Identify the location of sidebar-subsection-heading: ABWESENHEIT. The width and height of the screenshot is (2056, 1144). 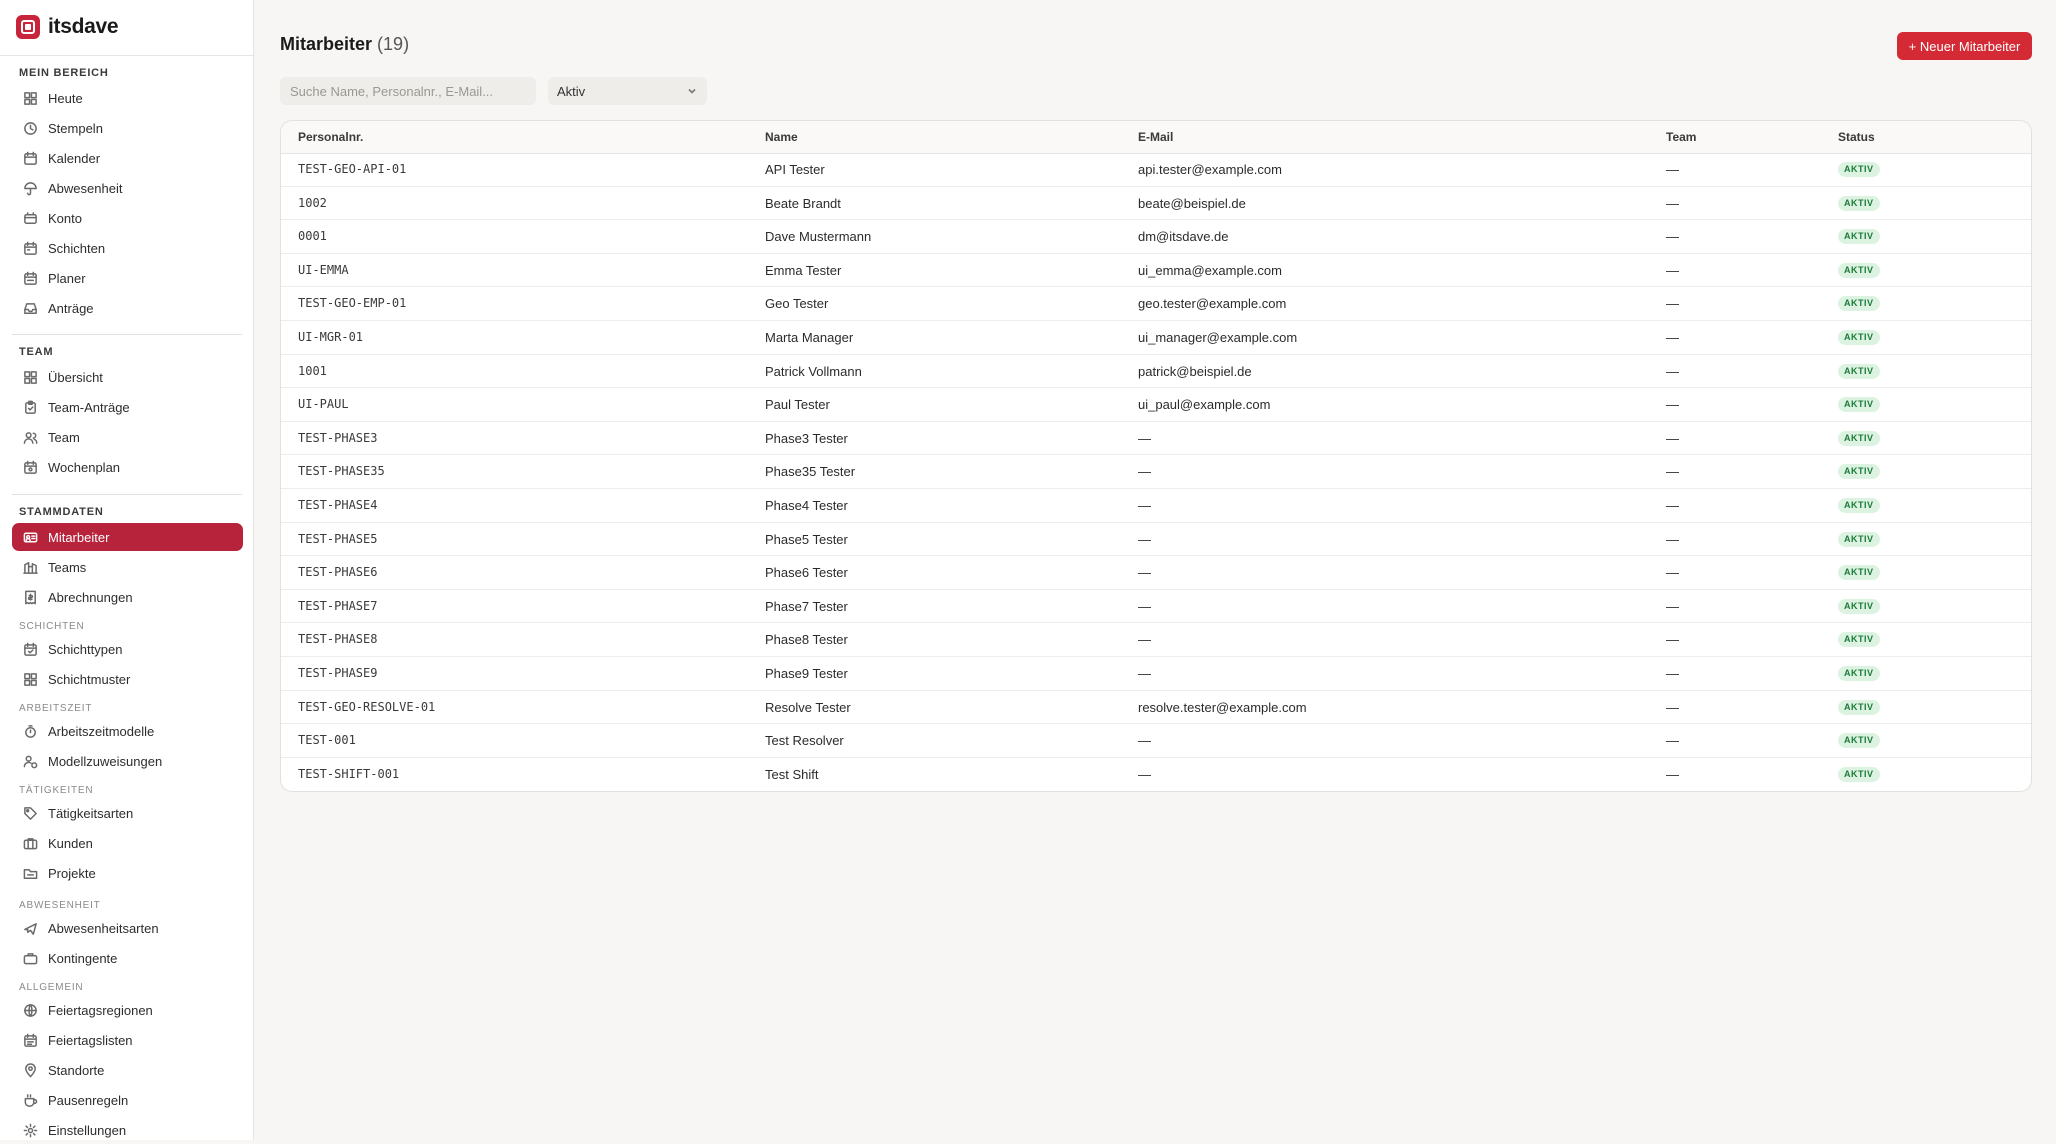
(60, 905).